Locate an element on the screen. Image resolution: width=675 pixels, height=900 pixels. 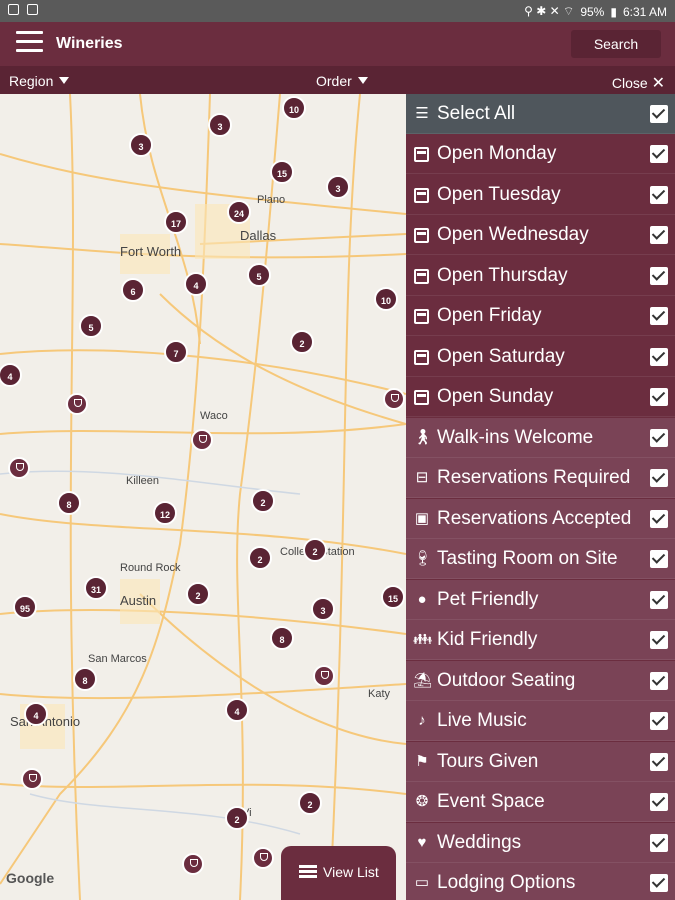
filter-row-weddings: ♥ Weddings is located at coordinates (540, 843).